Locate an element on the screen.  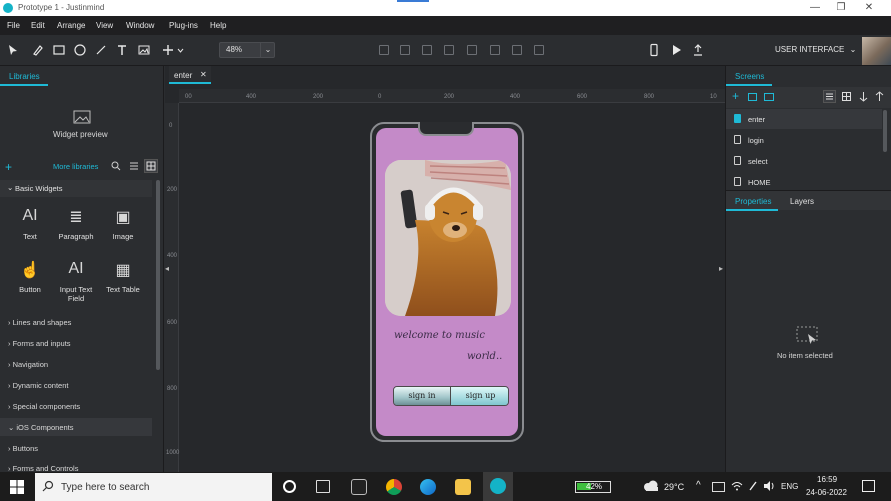
menu-help: Help is located at coordinates (218, 25).